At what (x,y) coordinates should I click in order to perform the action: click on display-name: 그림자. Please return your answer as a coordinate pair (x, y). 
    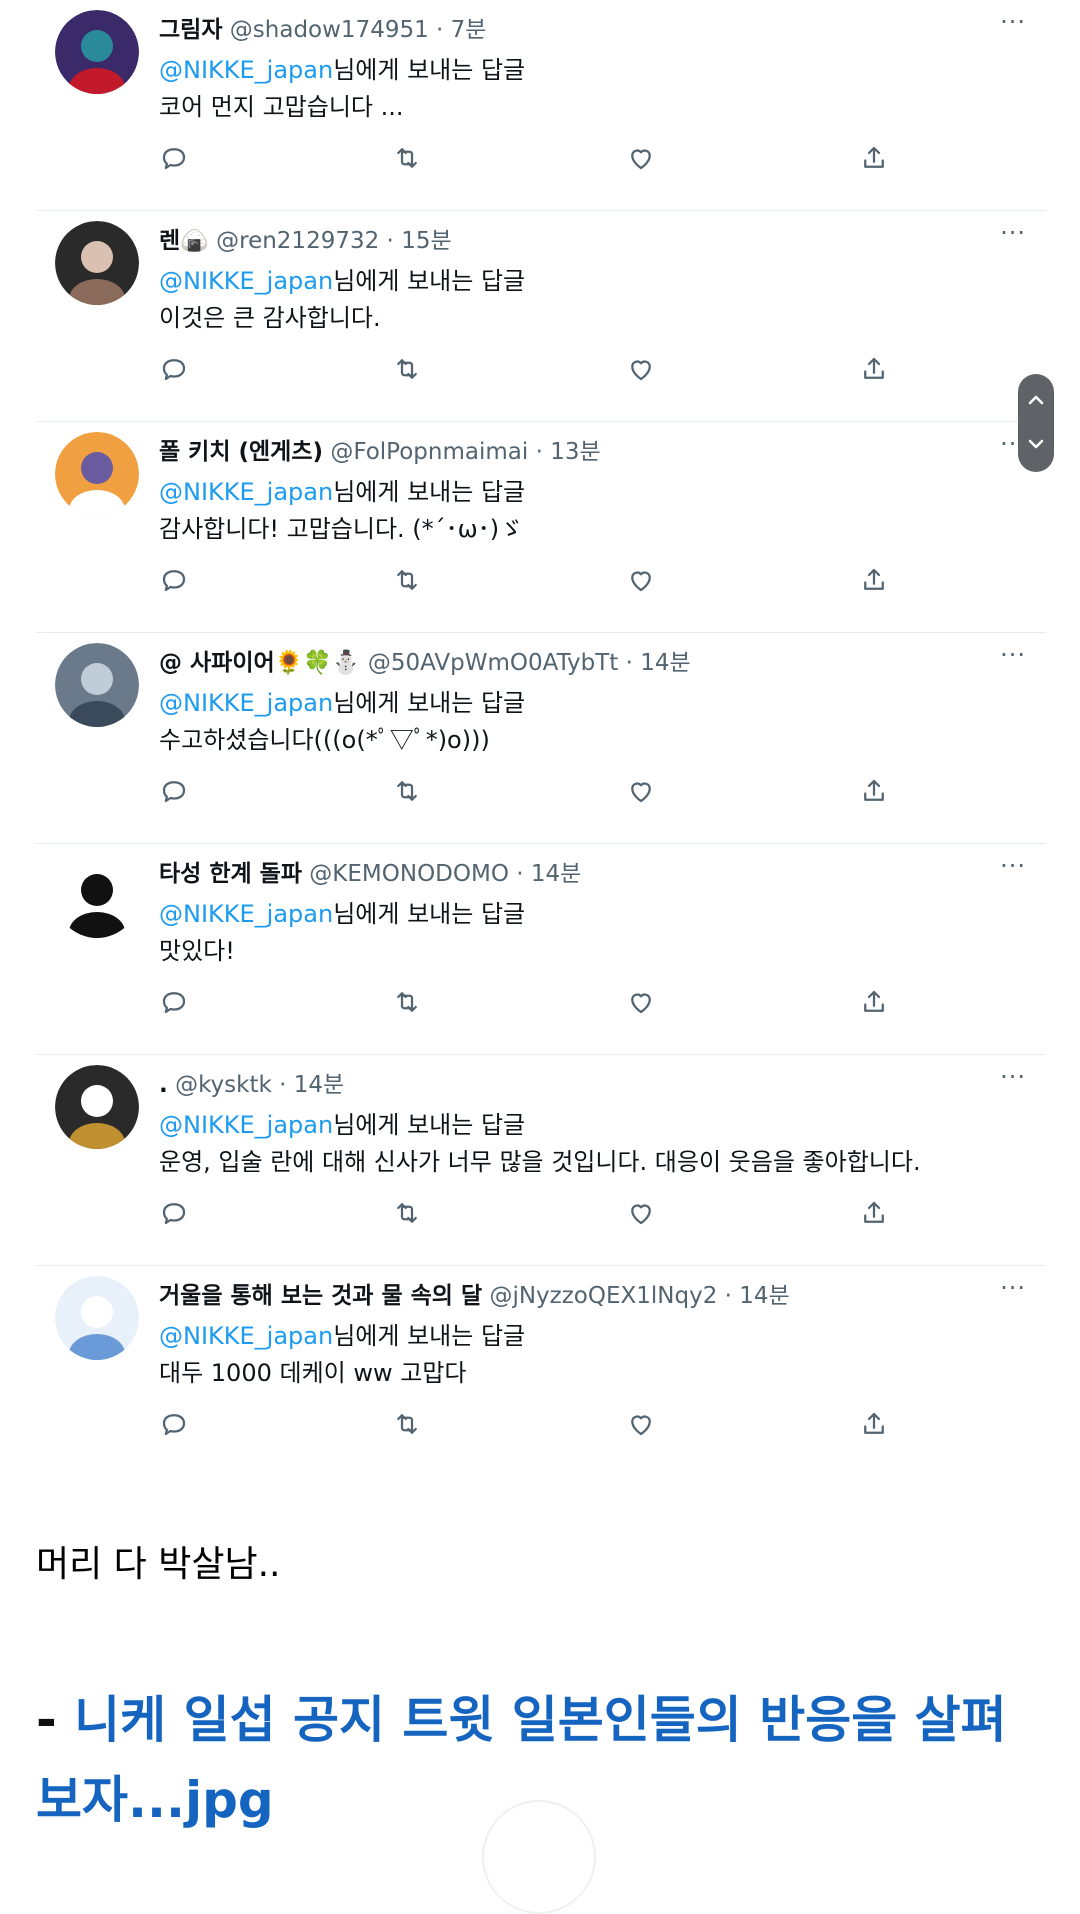
    Looking at the image, I should click on (190, 30).